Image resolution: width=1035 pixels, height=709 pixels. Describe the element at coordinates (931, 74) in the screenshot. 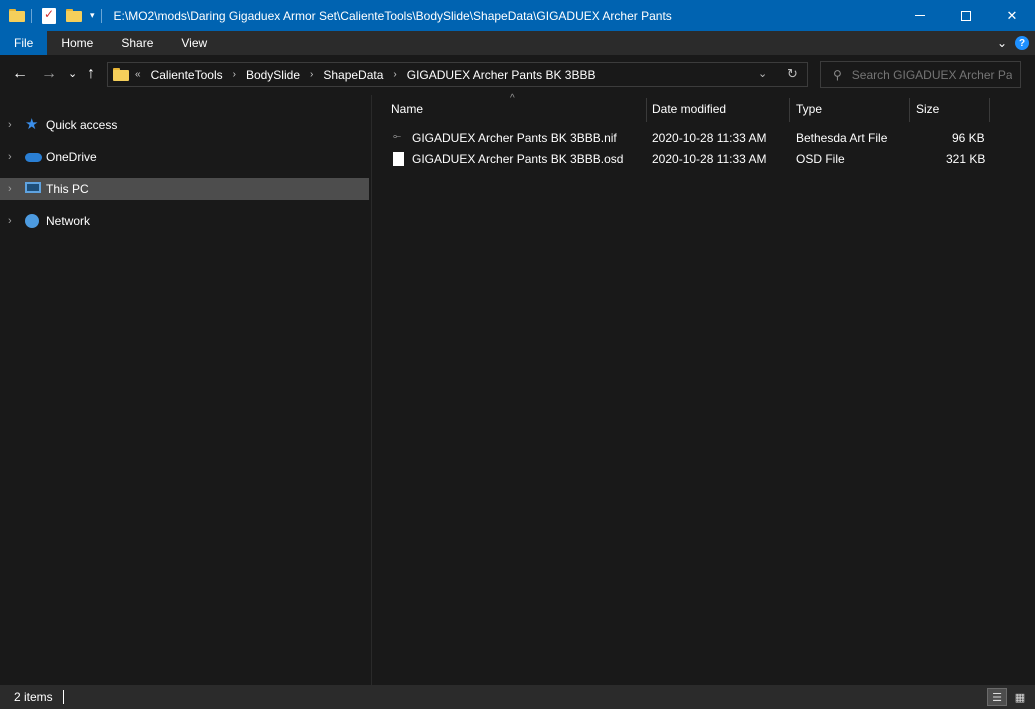

I see `search-input` at that location.